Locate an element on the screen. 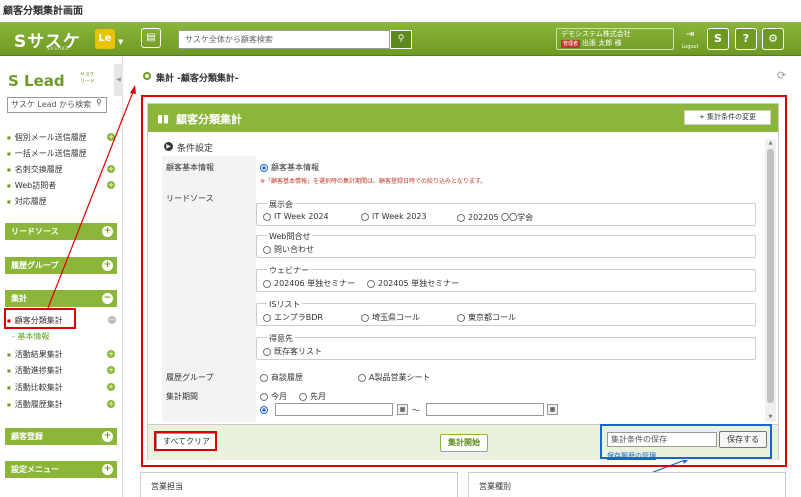  radio-saitama-call: 埼玉県コール is located at coordinates (390, 317).